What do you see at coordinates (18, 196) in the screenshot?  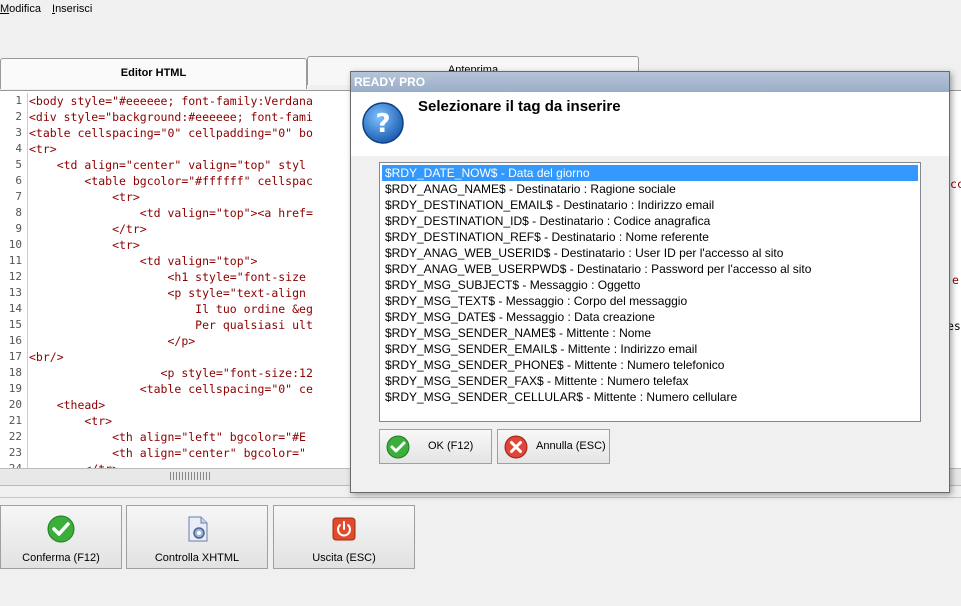 I see `line-number: 7` at bounding box center [18, 196].